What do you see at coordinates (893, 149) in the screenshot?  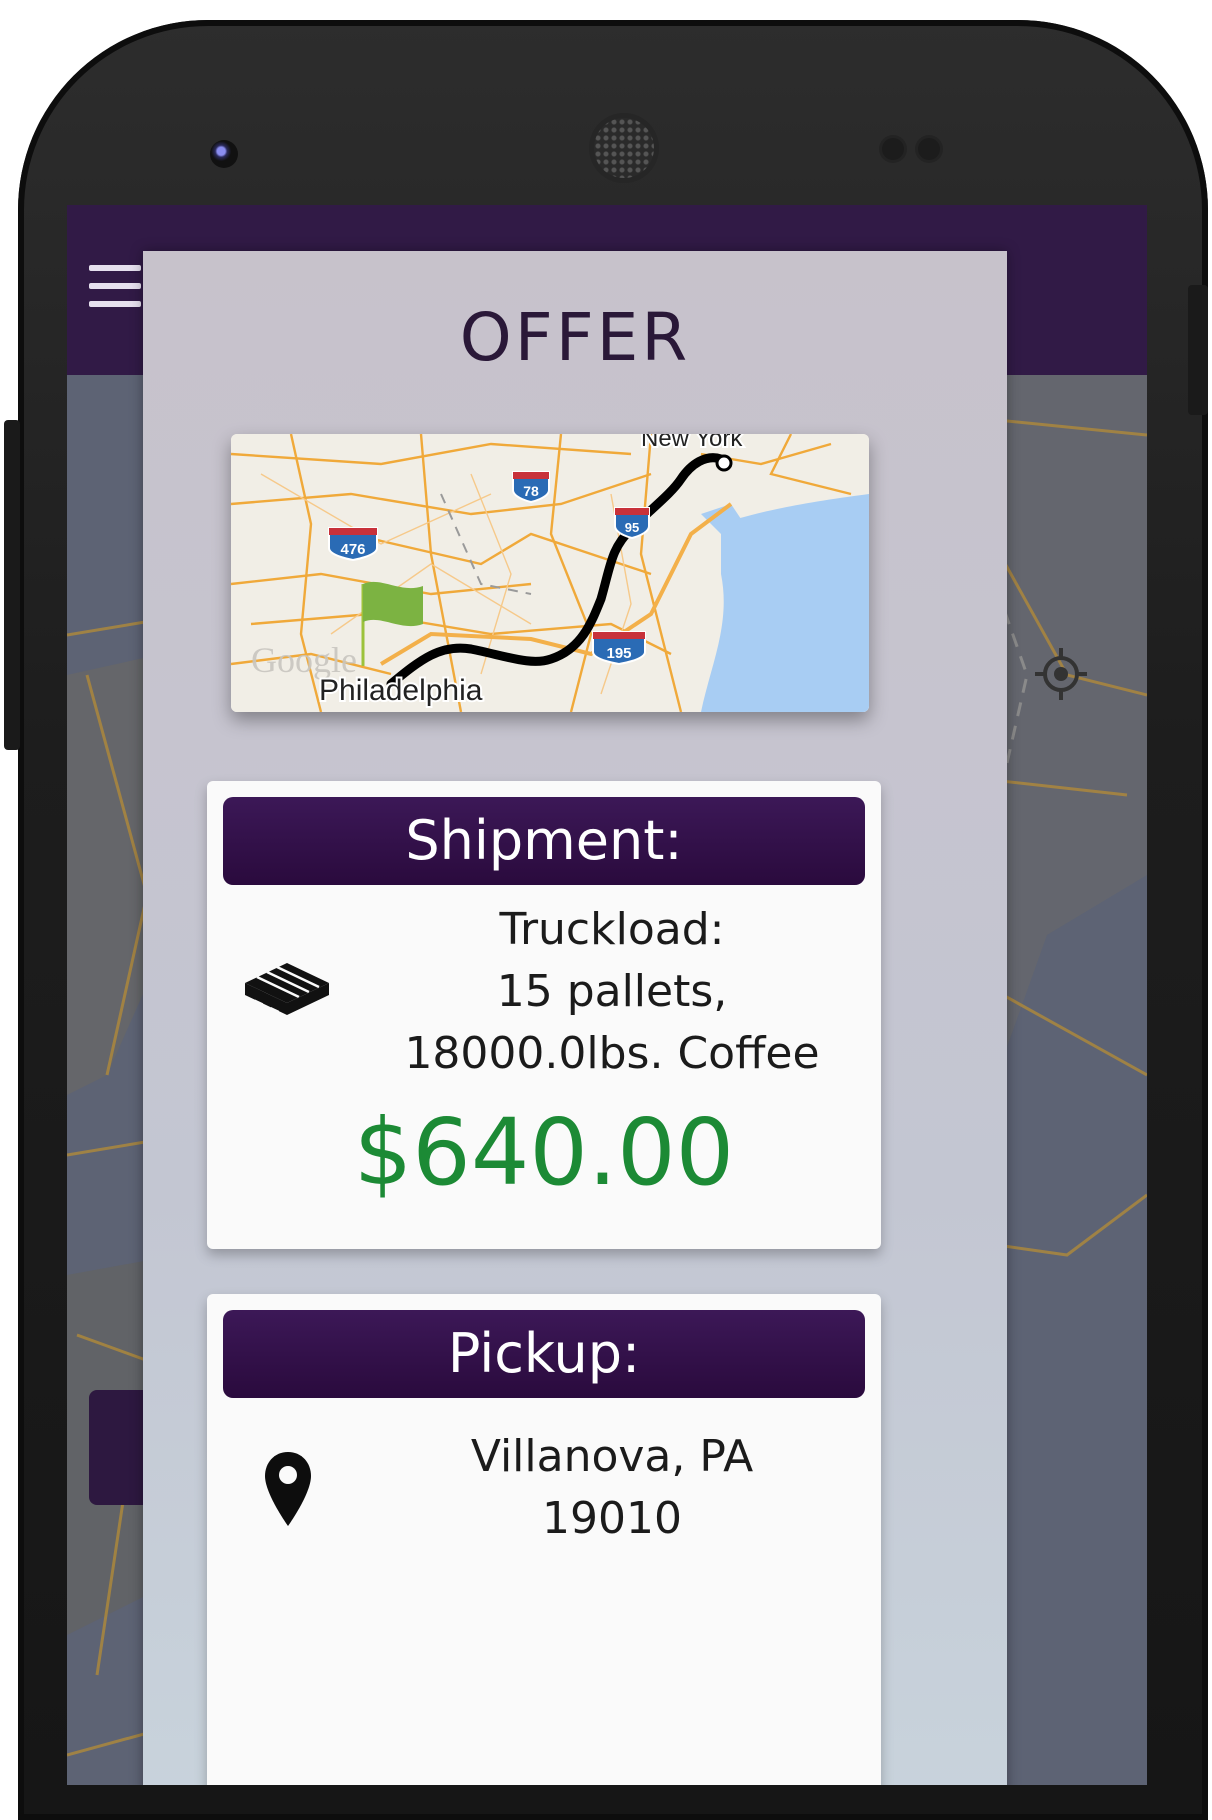 I see `proximity-sensor` at bounding box center [893, 149].